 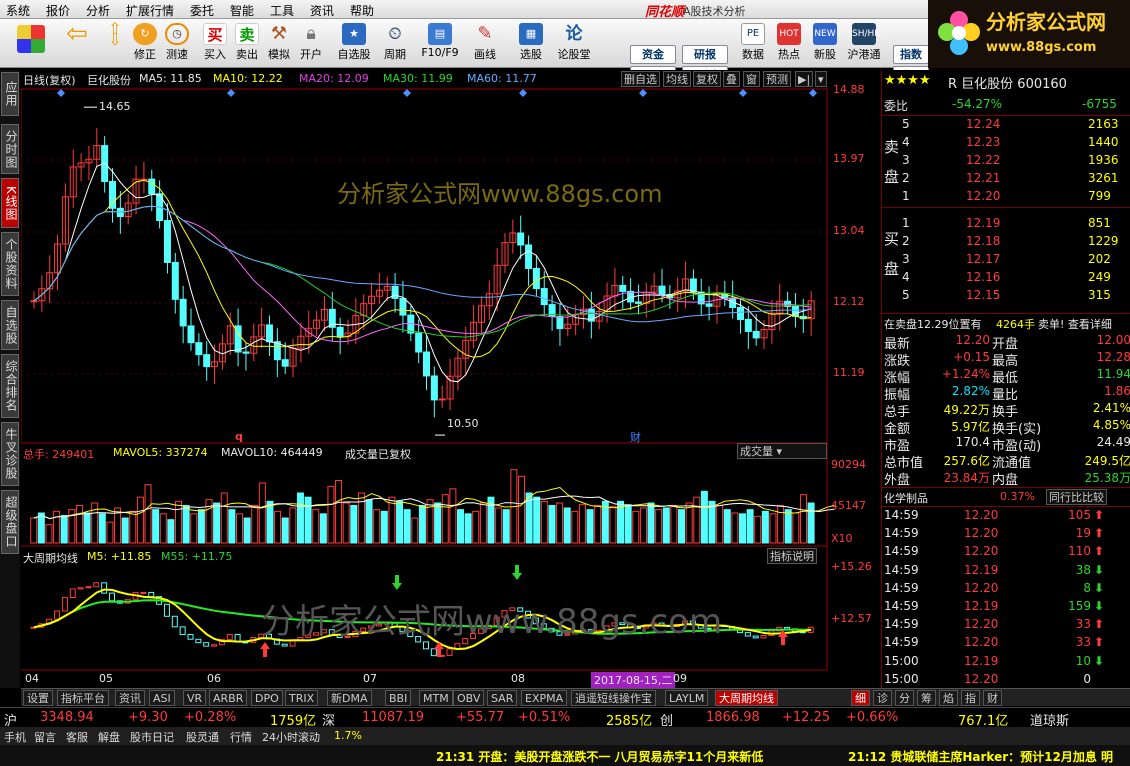 I want to click on tab-app: 应用, so click(x=10, y=94).